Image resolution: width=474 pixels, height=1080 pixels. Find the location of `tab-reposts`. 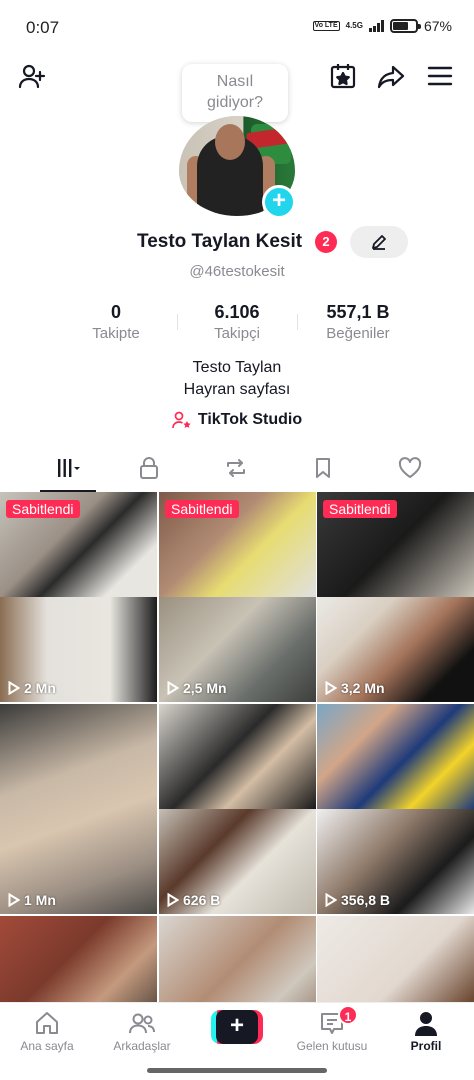

tab-reposts is located at coordinates (236, 468).